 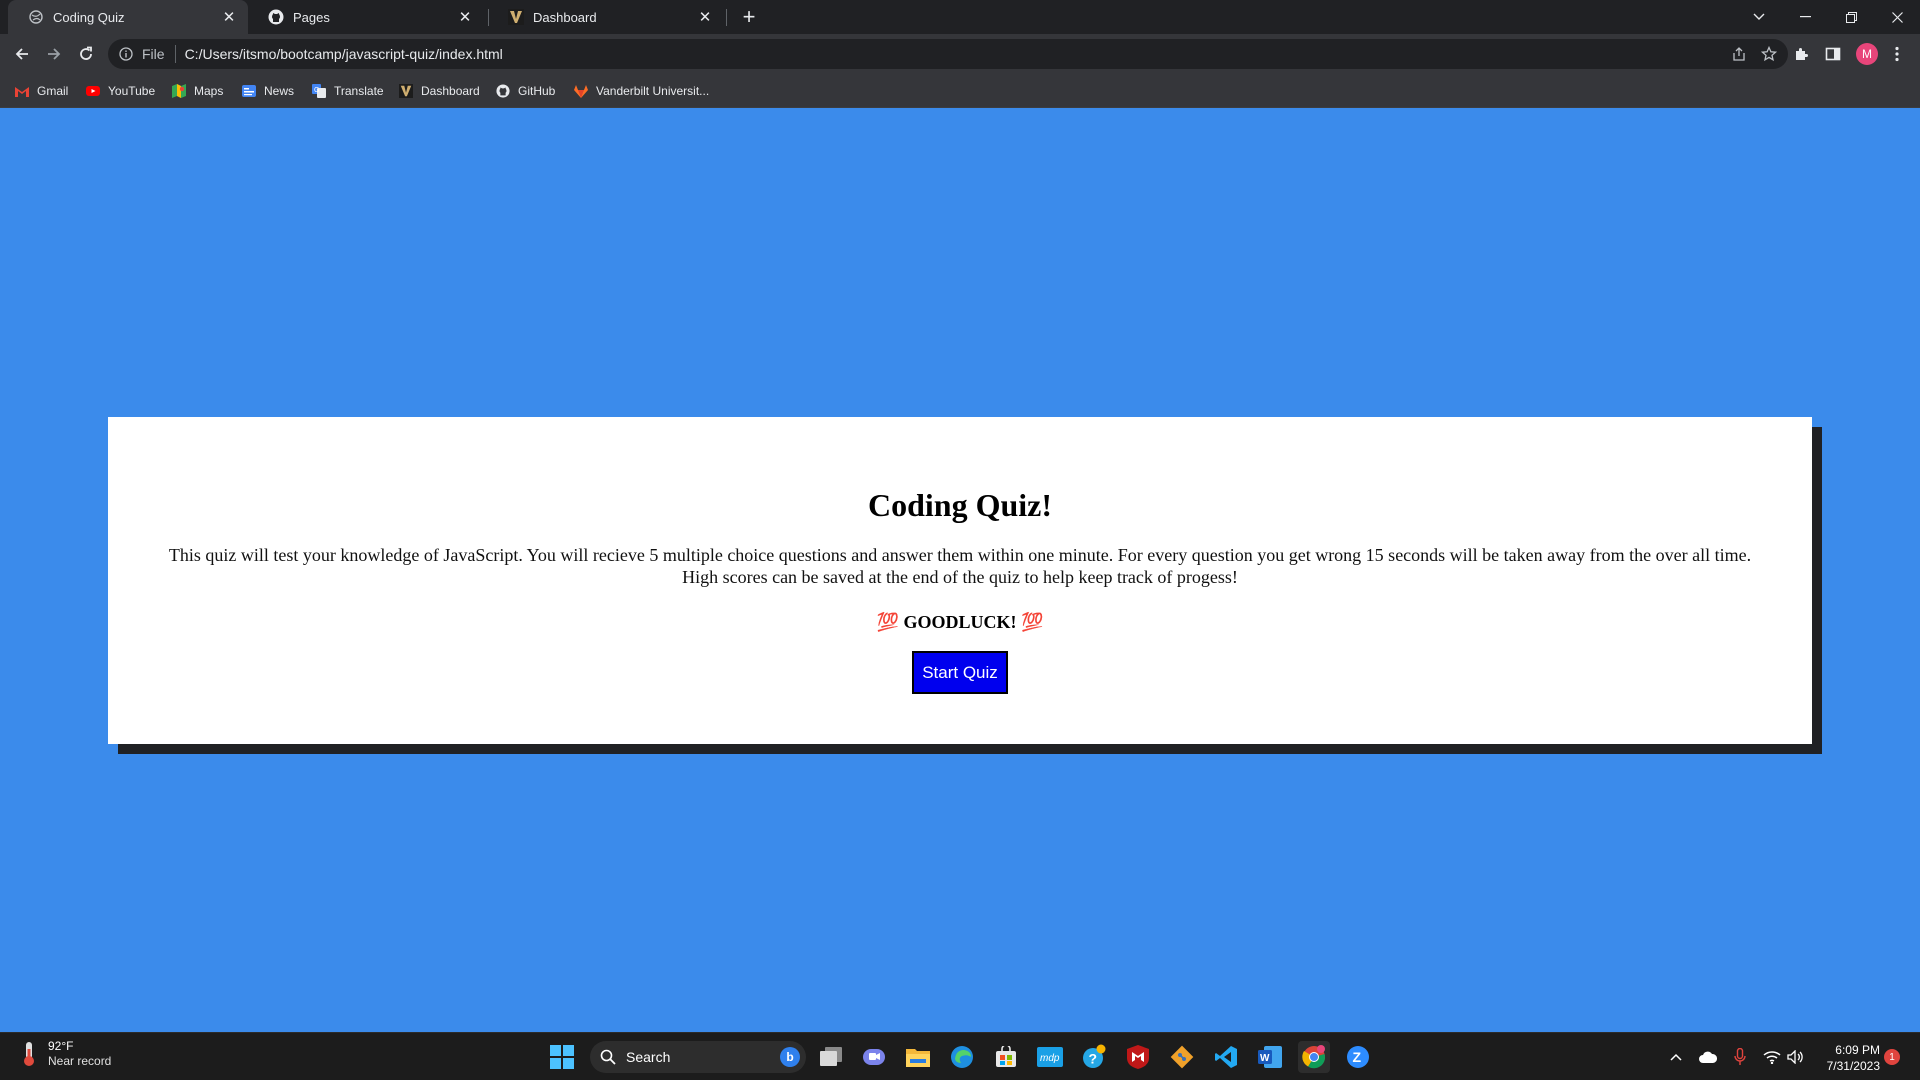 What do you see at coordinates (1759, 17) in the screenshot?
I see `tab-search-icon` at bounding box center [1759, 17].